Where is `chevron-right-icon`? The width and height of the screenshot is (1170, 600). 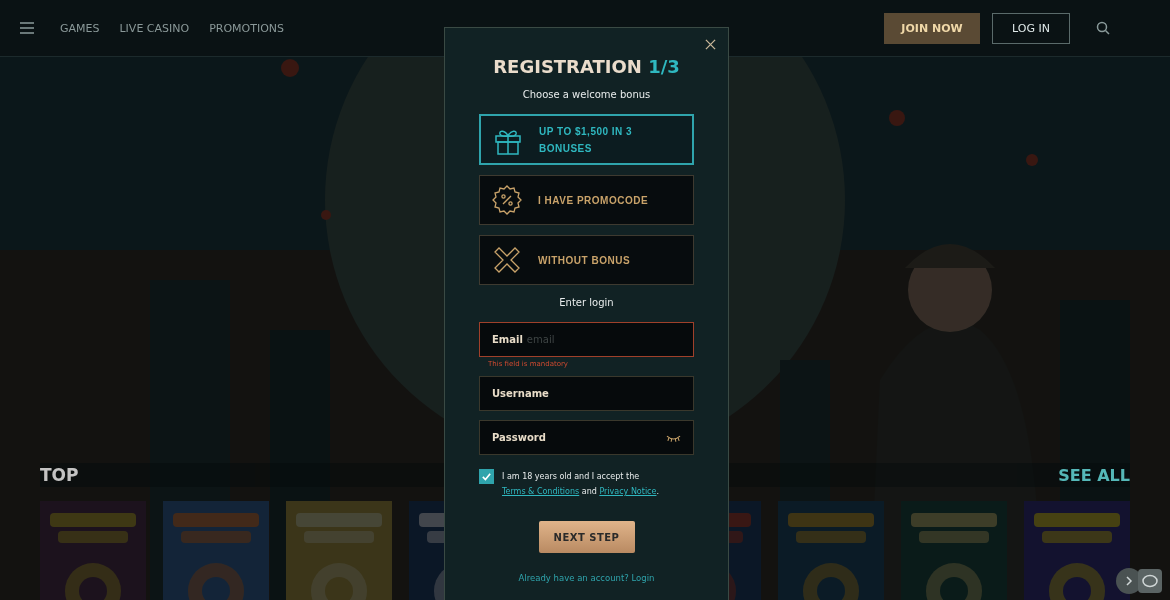
chevron-right-icon is located at coordinates (1129, 581).